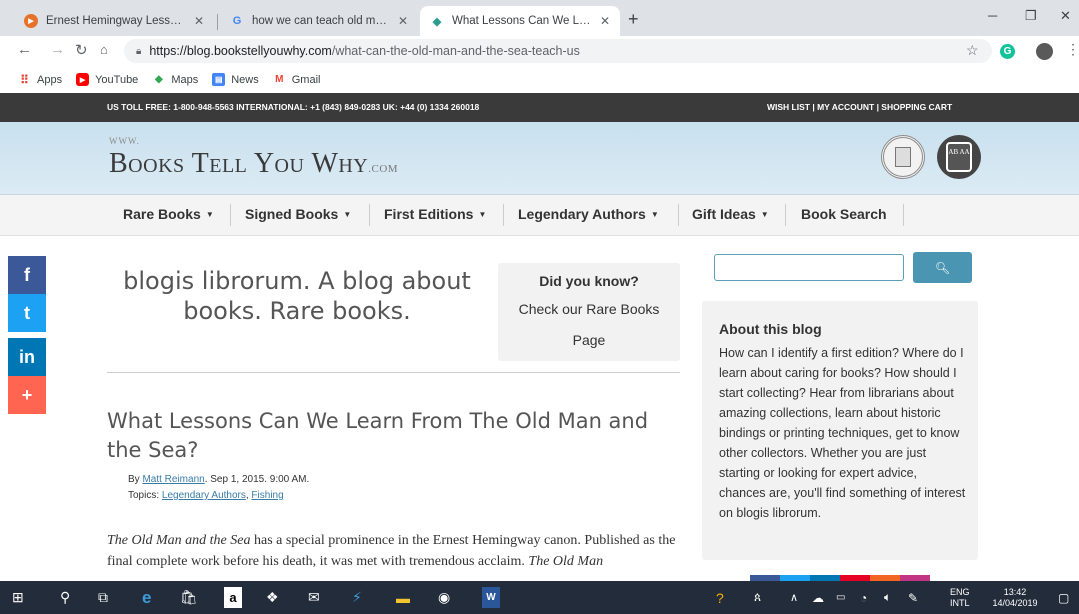 The image size is (1079, 614). Describe the element at coordinates (1015, 598) in the screenshot. I see `clock: 13:42 14/04/2019` at that location.